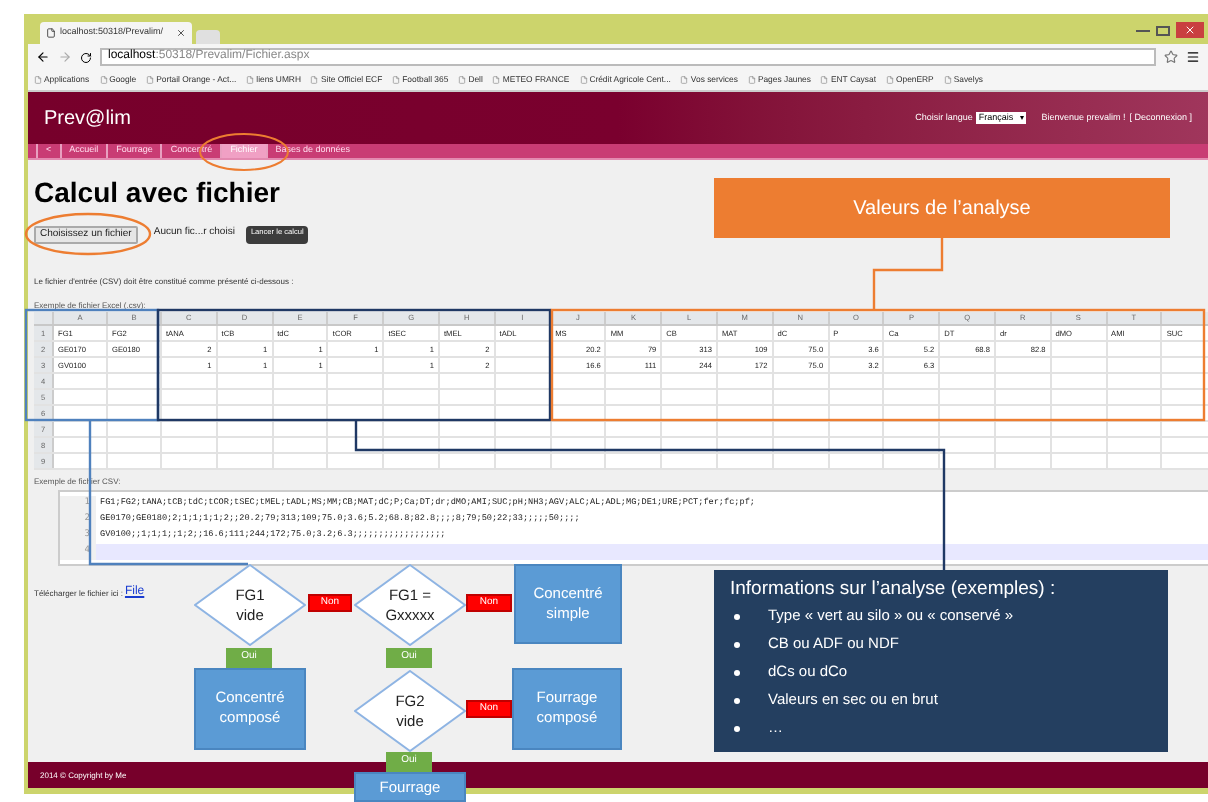  I want to click on highlight-ellipse, so click(88, 234).